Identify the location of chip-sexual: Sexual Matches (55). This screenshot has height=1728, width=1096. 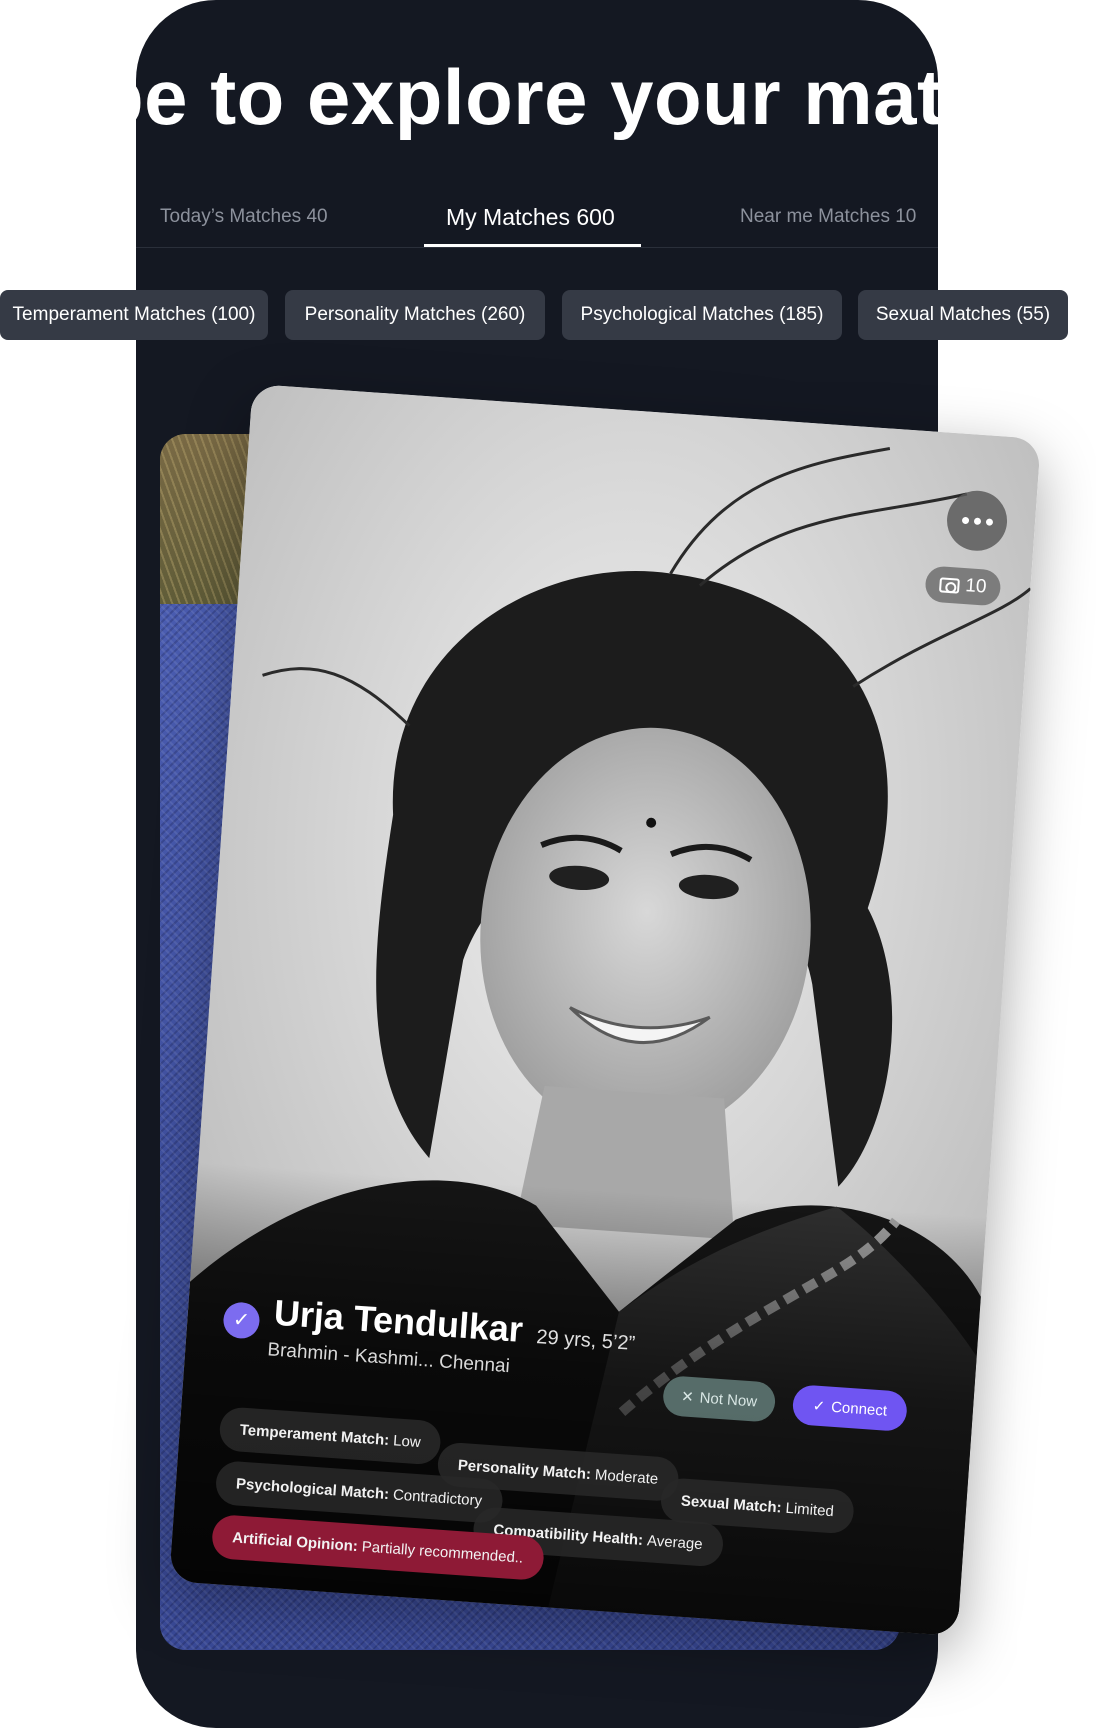
(963, 315).